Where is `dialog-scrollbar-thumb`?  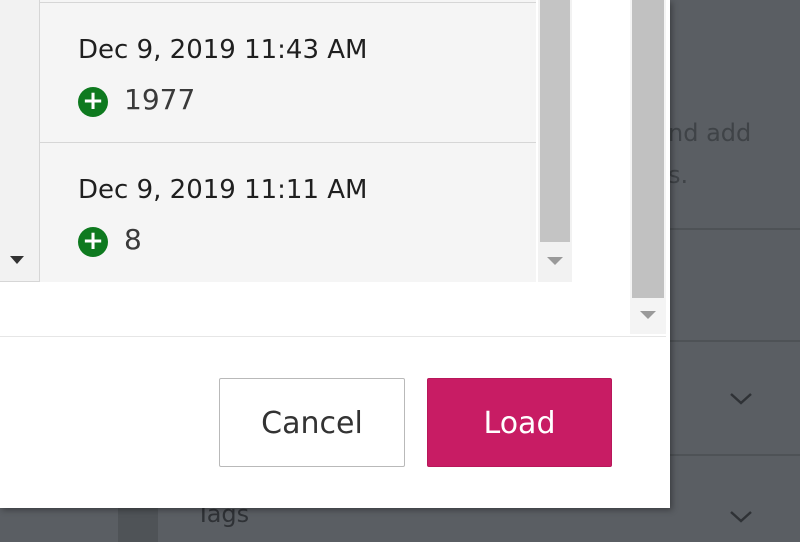 dialog-scrollbar-thumb is located at coordinates (648, 149).